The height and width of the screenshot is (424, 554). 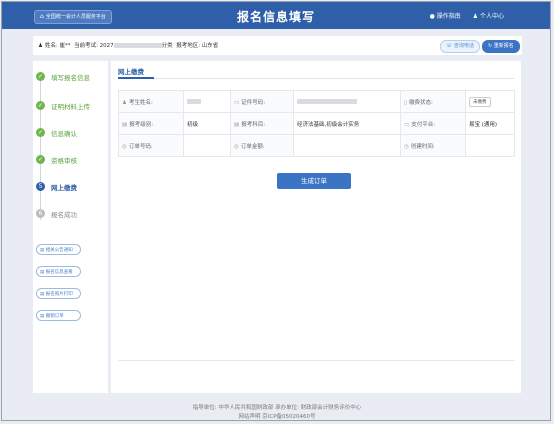 What do you see at coordinates (445, 16) in the screenshot?
I see `guide-link: ● 操作指南` at bounding box center [445, 16].